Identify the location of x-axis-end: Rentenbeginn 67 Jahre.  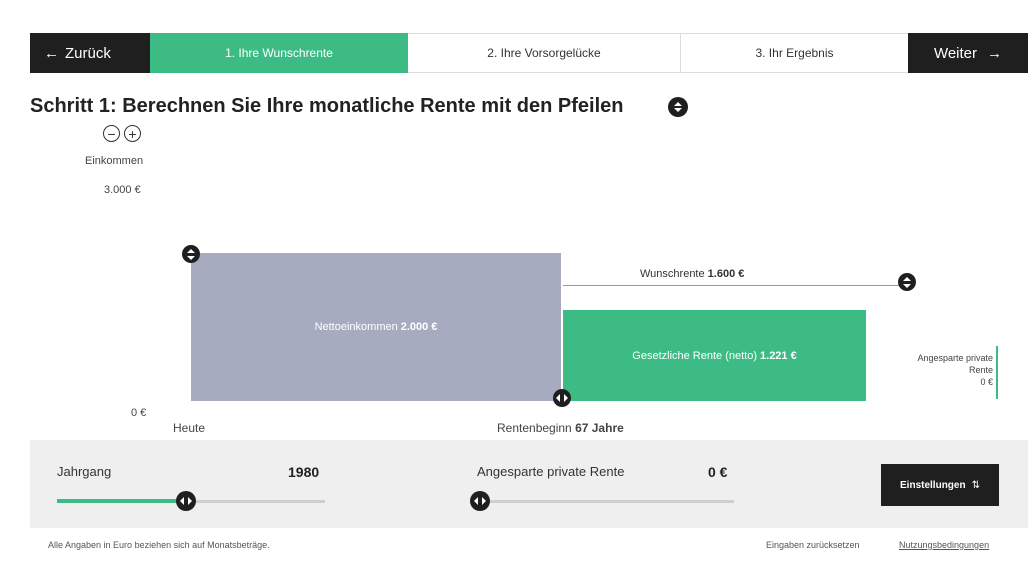
(560, 428).